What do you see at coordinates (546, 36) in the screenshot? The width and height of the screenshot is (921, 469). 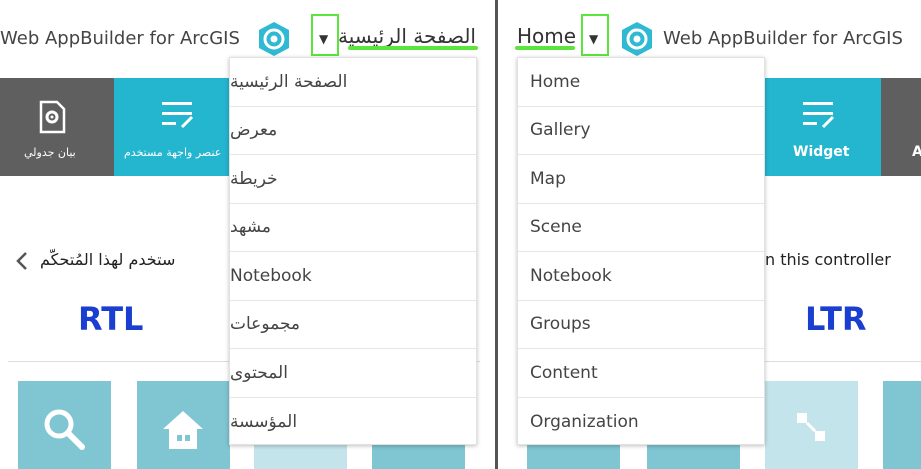 I see `home-link: Home` at bounding box center [546, 36].